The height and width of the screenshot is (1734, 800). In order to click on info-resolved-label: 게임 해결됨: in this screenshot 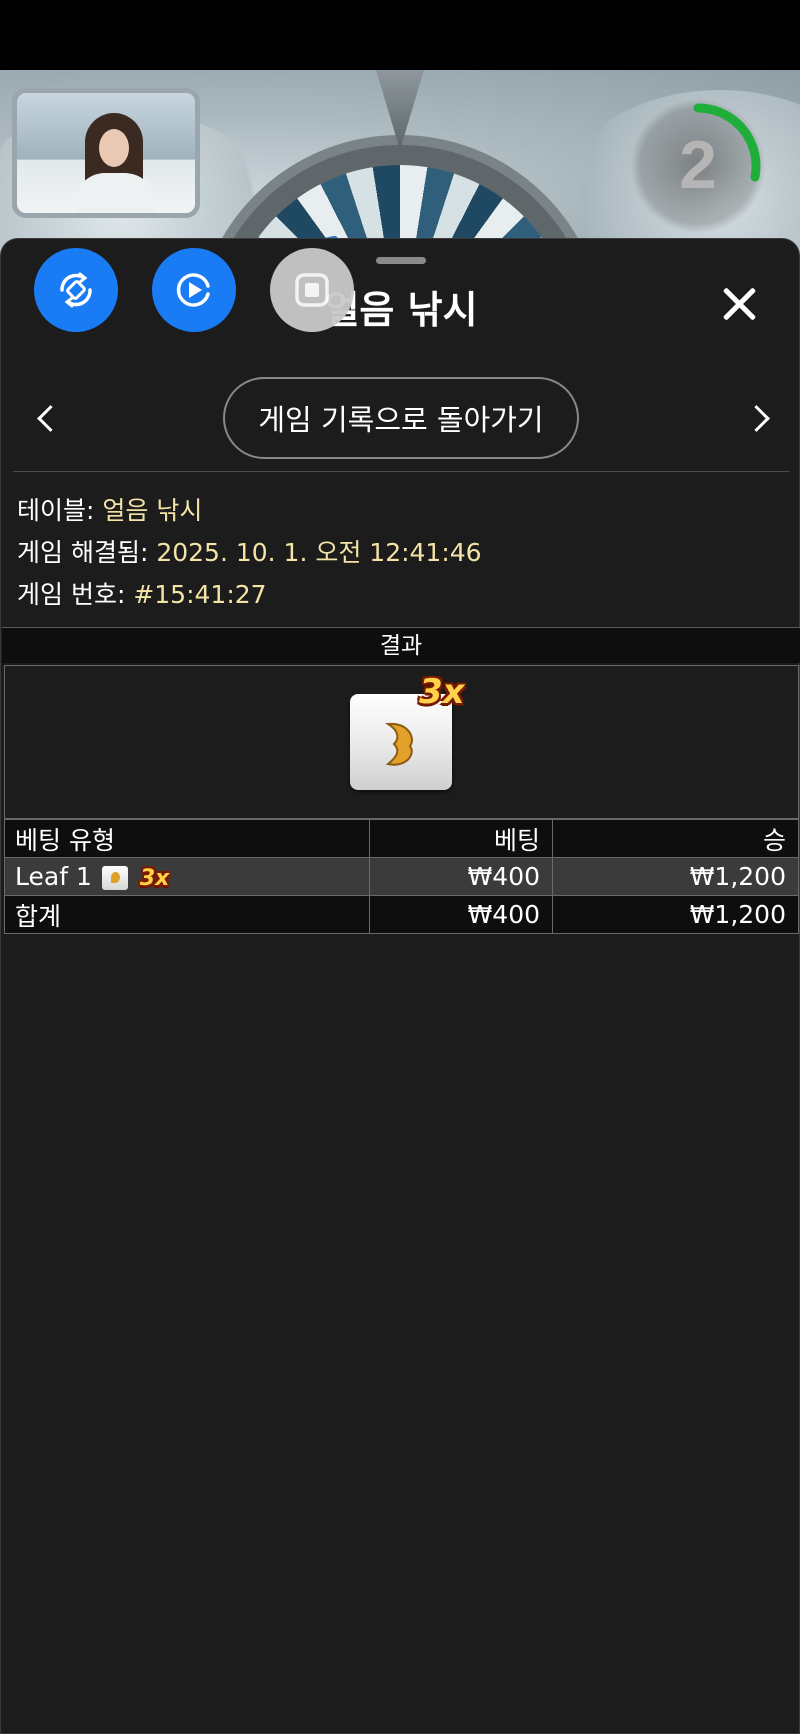, I will do `click(87, 552)`.